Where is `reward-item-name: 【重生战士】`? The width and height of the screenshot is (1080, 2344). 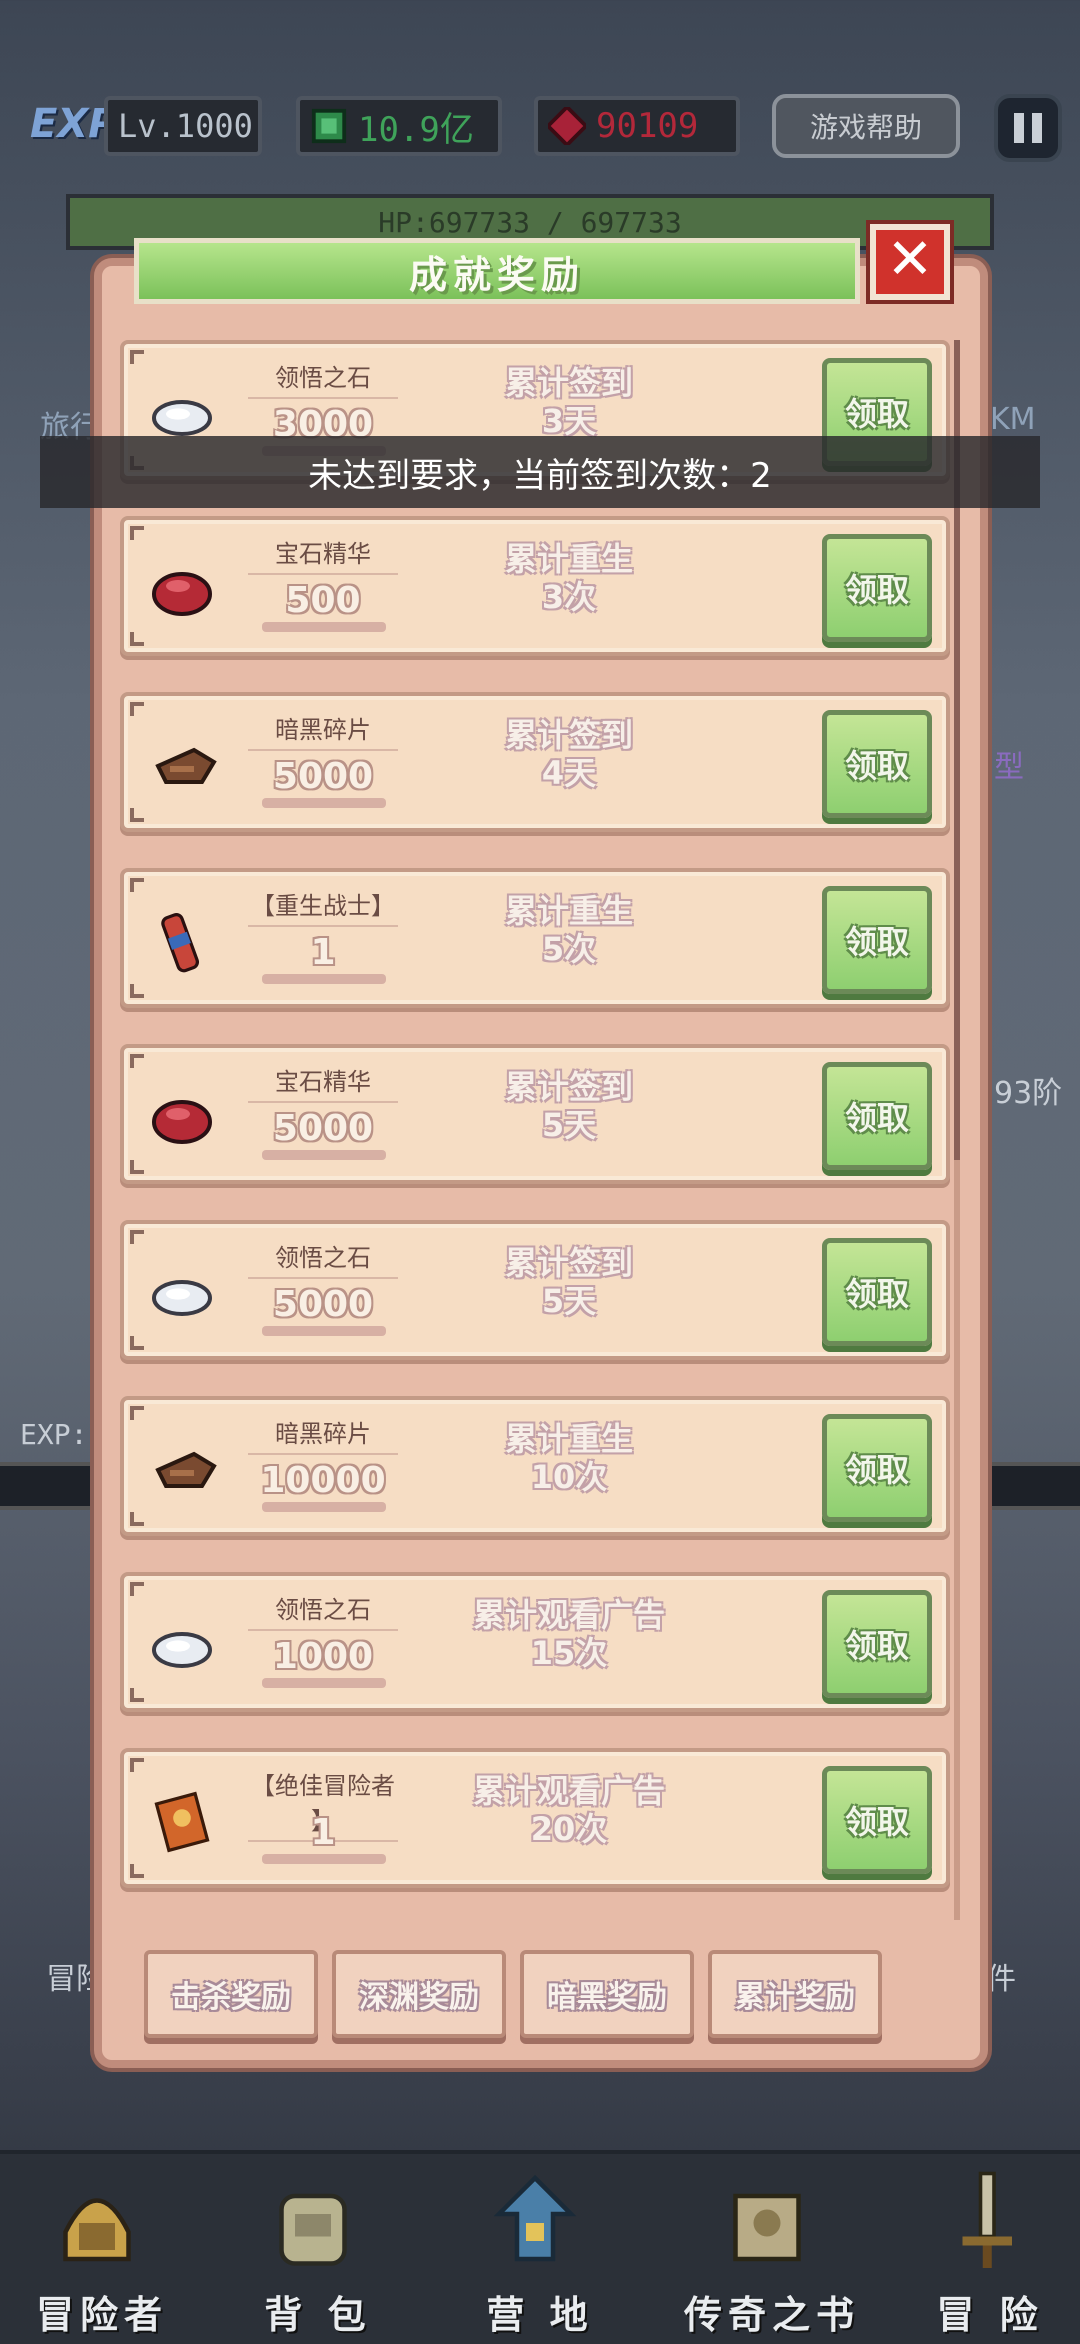 reward-item-name: 【重生战士】 is located at coordinates (323, 906).